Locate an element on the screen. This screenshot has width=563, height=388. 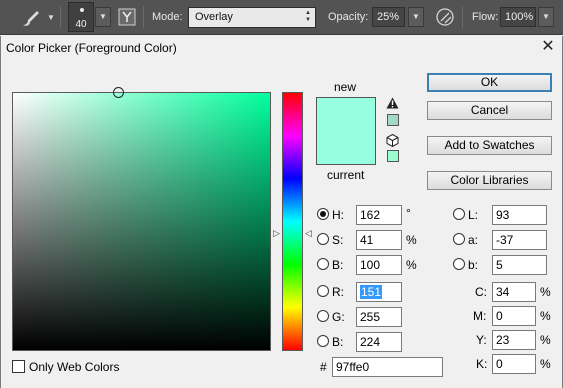
green-label: G: is located at coordinates (338, 317).